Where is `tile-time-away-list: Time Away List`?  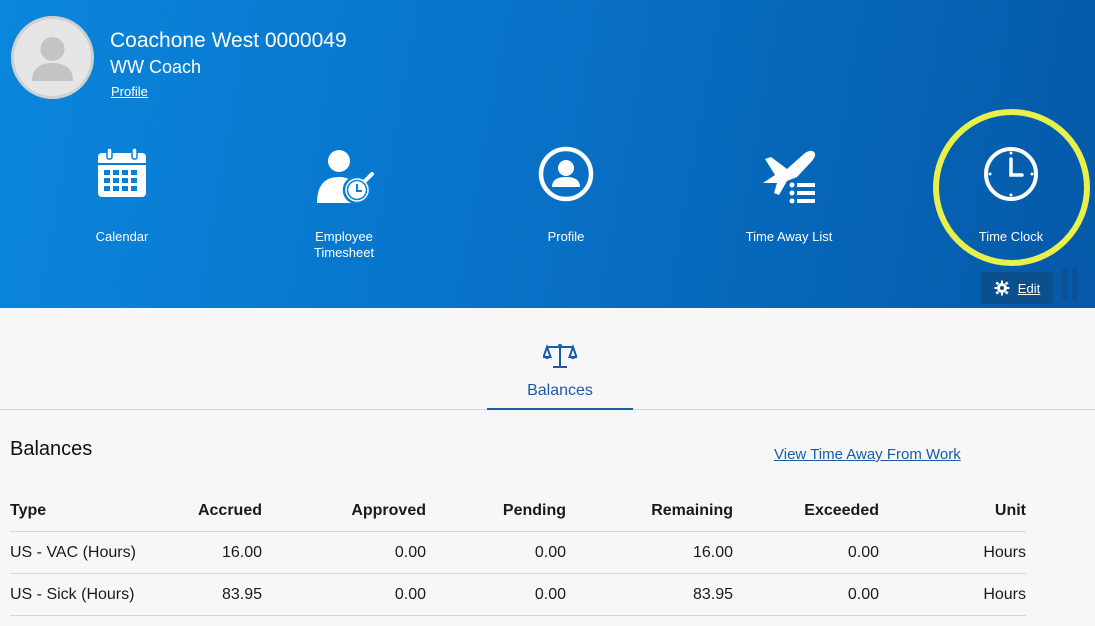
tile-time-away-list: Time Away List is located at coordinates (789, 195).